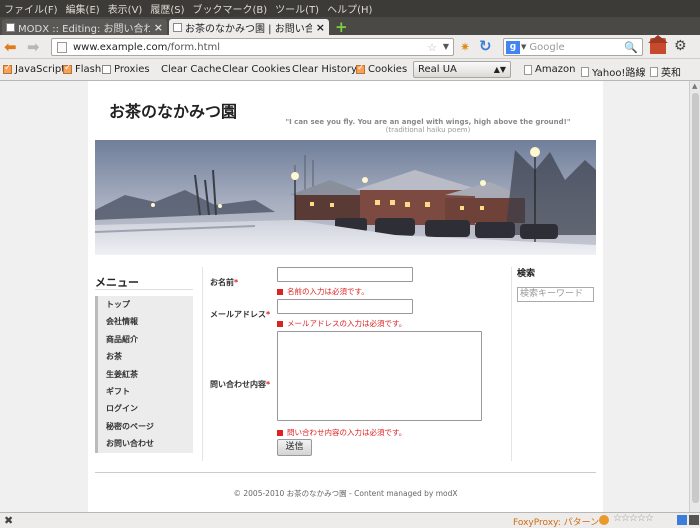 This screenshot has width=700, height=528. What do you see at coordinates (40, 69) in the screenshot?
I see `checkbox-label: JavaScript` at bounding box center [40, 69].